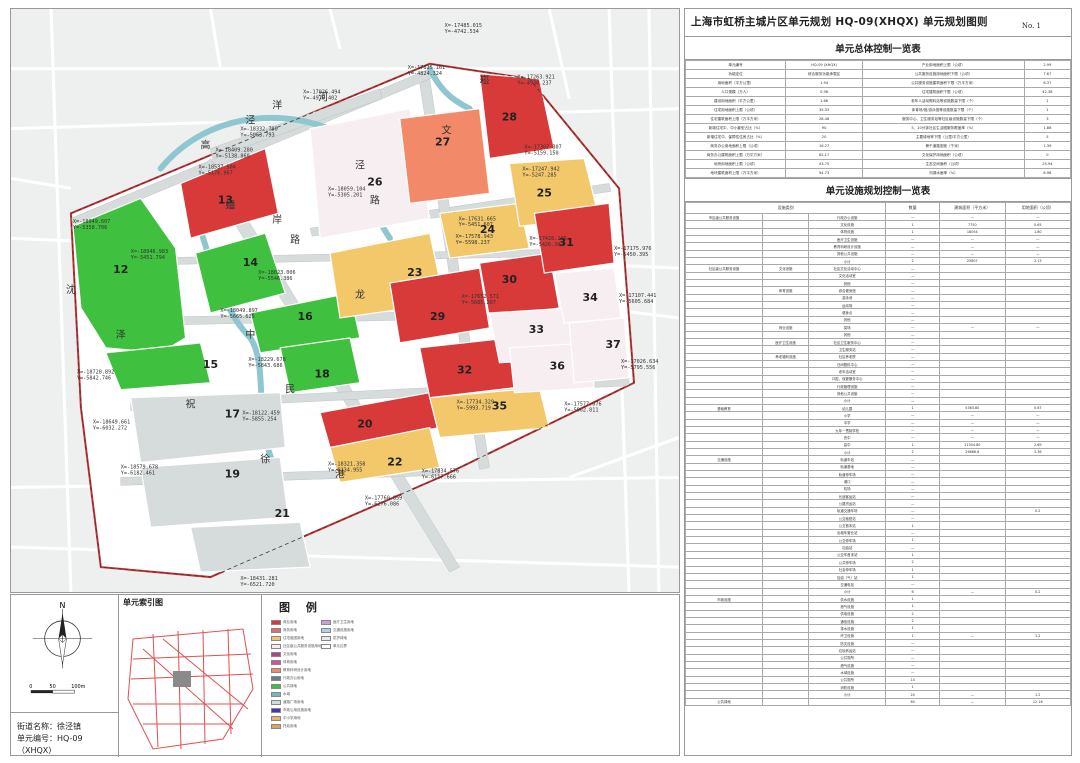  Describe the element at coordinates (345, 630) in the screenshot. I see `legend-item: 交通设施用地` at that location.